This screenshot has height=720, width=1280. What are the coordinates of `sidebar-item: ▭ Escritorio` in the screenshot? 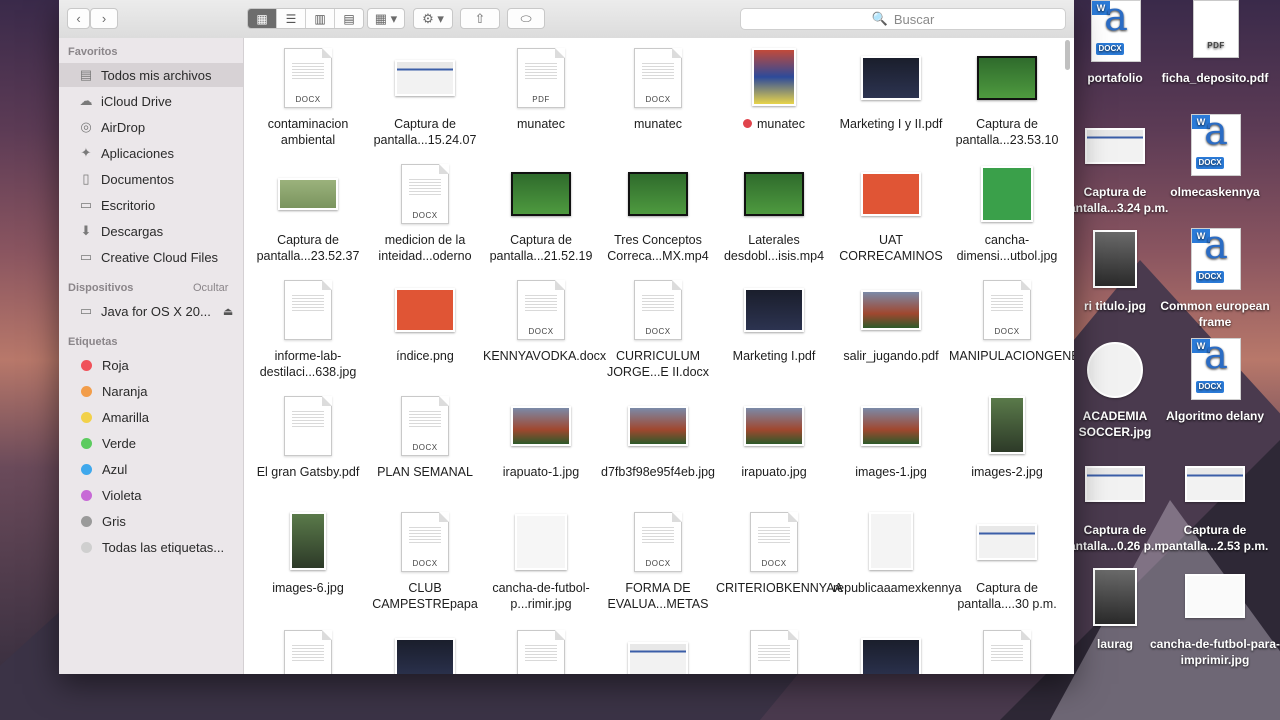 It's located at (151, 205).